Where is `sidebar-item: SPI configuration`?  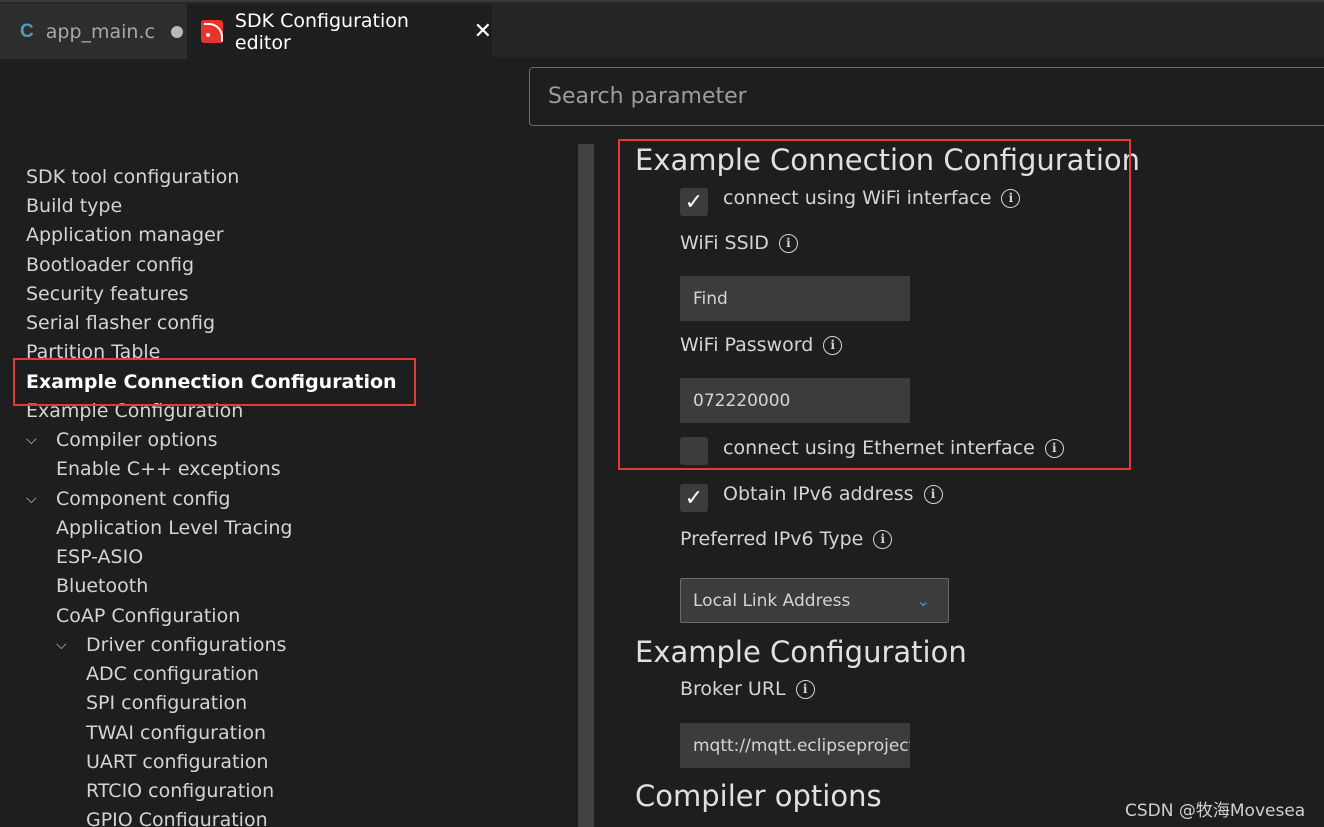 sidebar-item: SPI configuration is located at coordinates (166, 703).